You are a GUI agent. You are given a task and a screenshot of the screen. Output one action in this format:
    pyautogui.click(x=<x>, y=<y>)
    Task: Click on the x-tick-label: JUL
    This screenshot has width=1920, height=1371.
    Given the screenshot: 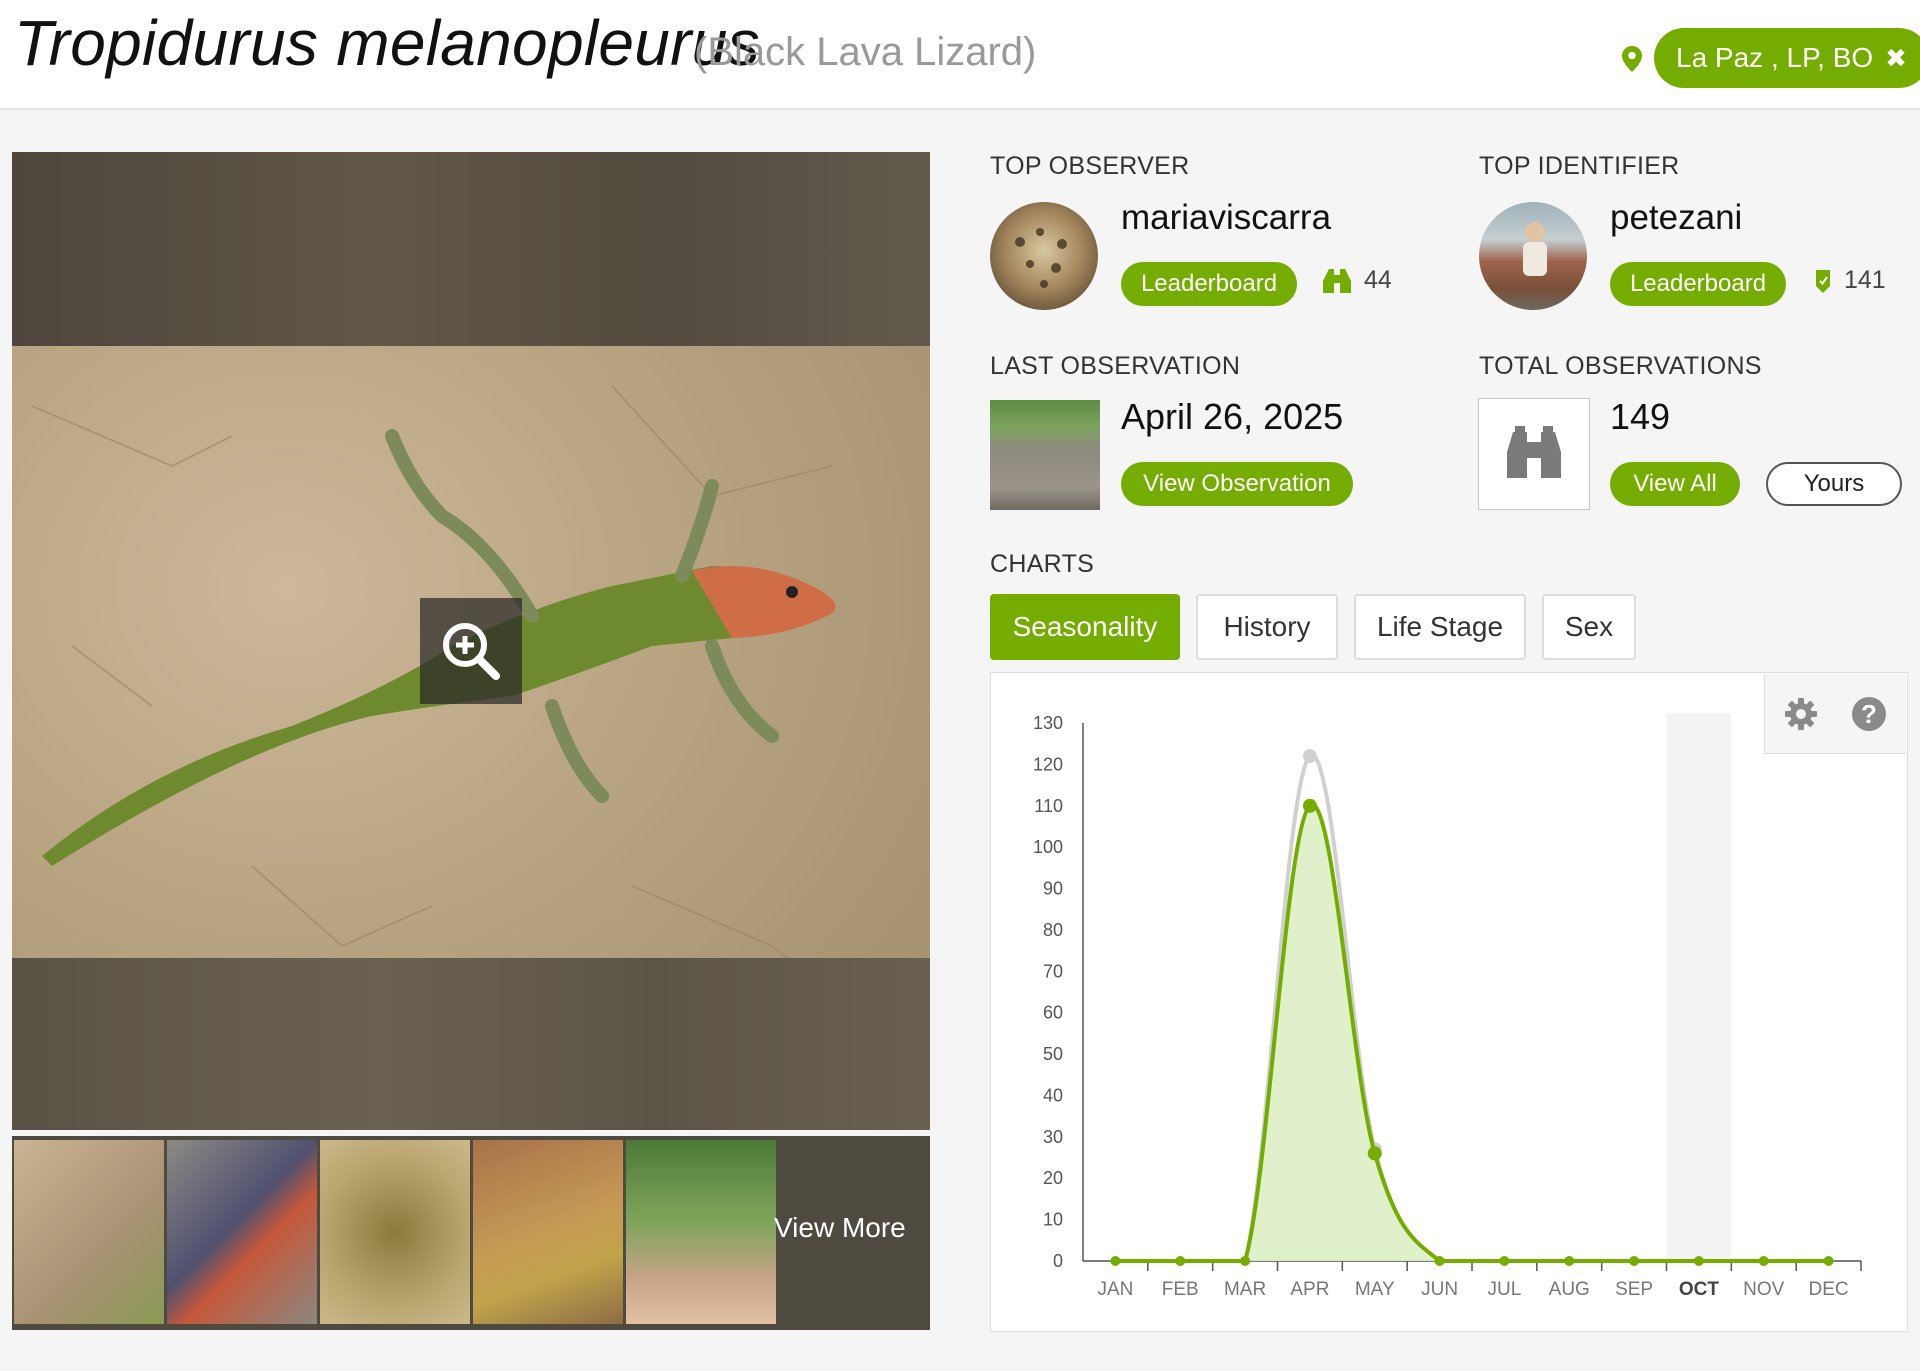 What is the action you would take?
    pyautogui.click(x=1505, y=1289)
    